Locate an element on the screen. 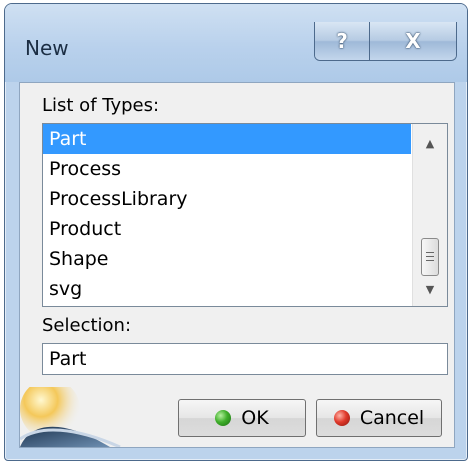 This screenshot has width=472, height=464. selection-field is located at coordinates (245, 359).